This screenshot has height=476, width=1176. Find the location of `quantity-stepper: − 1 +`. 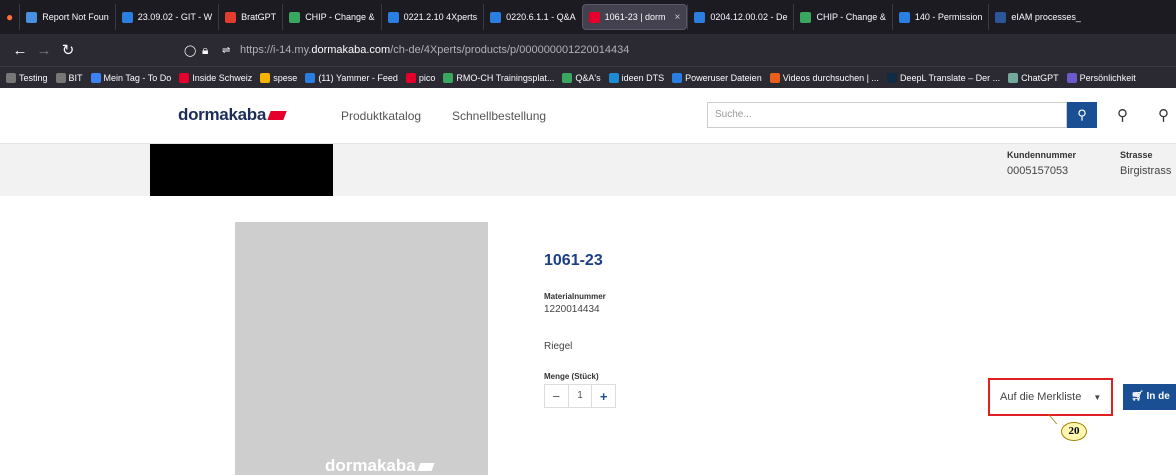

quantity-stepper: − 1 + is located at coordinates (580, 396).